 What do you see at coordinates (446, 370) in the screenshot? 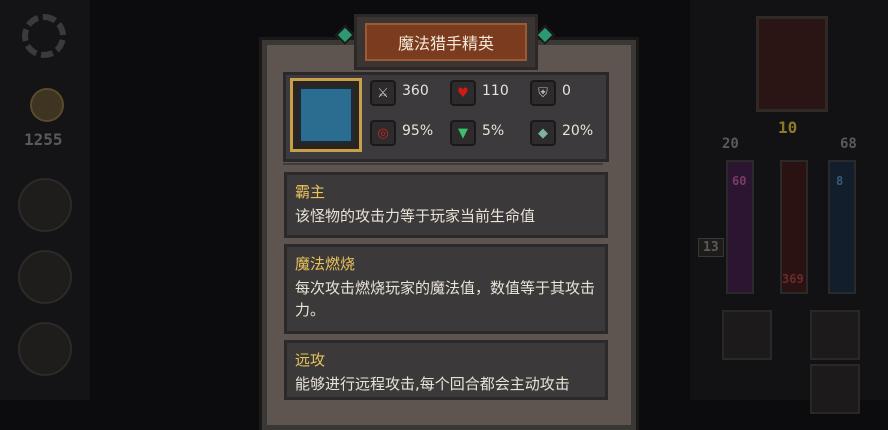
I see `skill-card: 远攻 能够进行远程攻击,每个回合都会主动攻击` at bounding box center [446, 370].